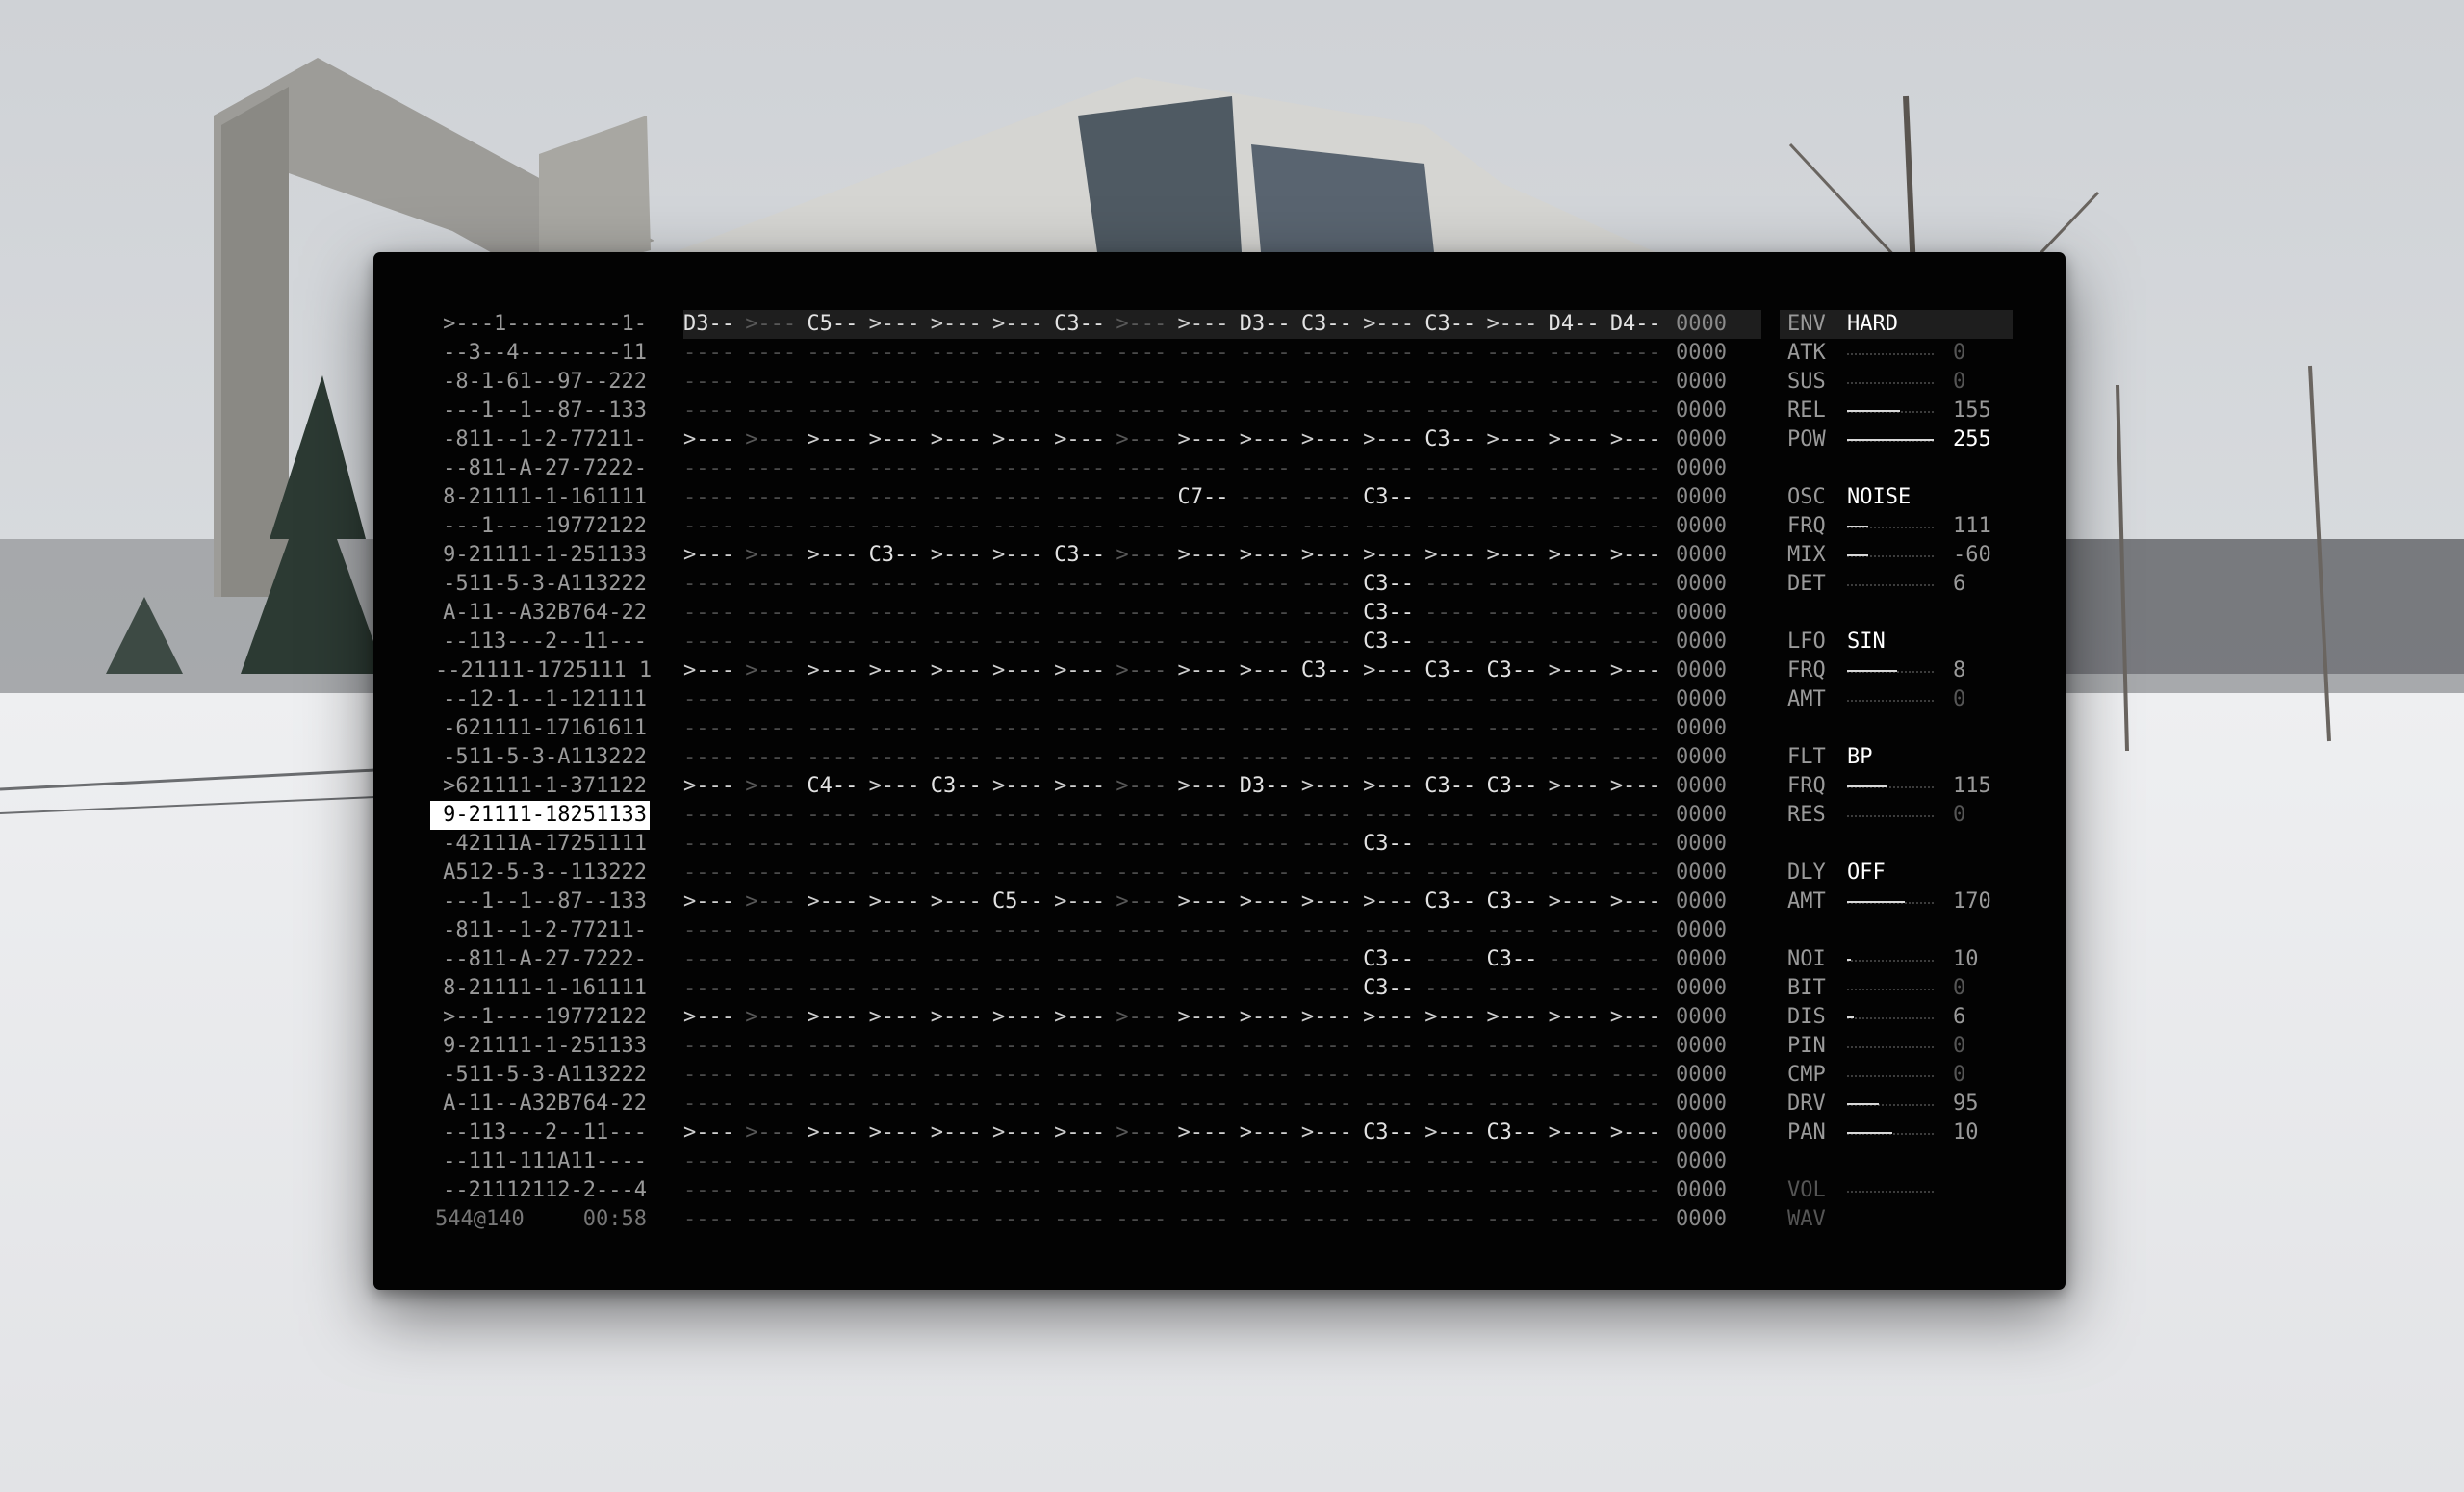 The height and width of the screenshot is (1492, 2464). What do you see at coordinates (541, 584) in the screenshot?
I see `sequence-row: -511-5-3-A113222` at bounding box center [541, 584].